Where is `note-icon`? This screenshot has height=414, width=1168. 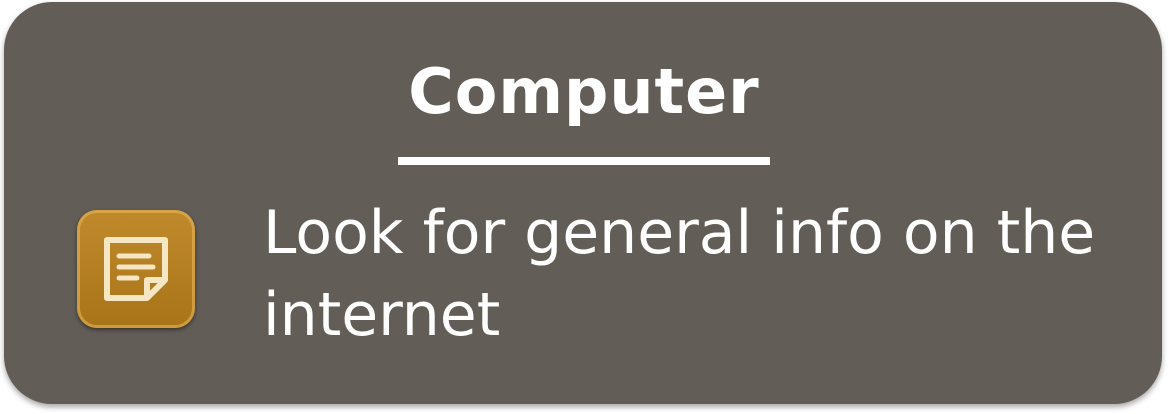 note-icon is located at coordinates (136, 269).